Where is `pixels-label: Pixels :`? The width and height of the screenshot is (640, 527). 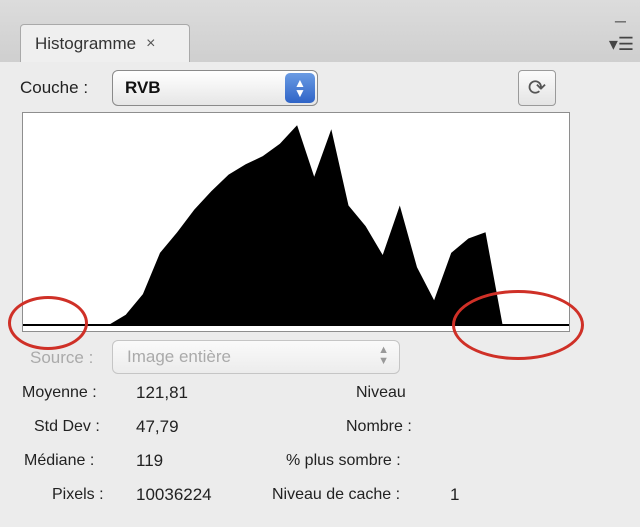 pixels-label: Pixels : is located at coordinates (78, 494).